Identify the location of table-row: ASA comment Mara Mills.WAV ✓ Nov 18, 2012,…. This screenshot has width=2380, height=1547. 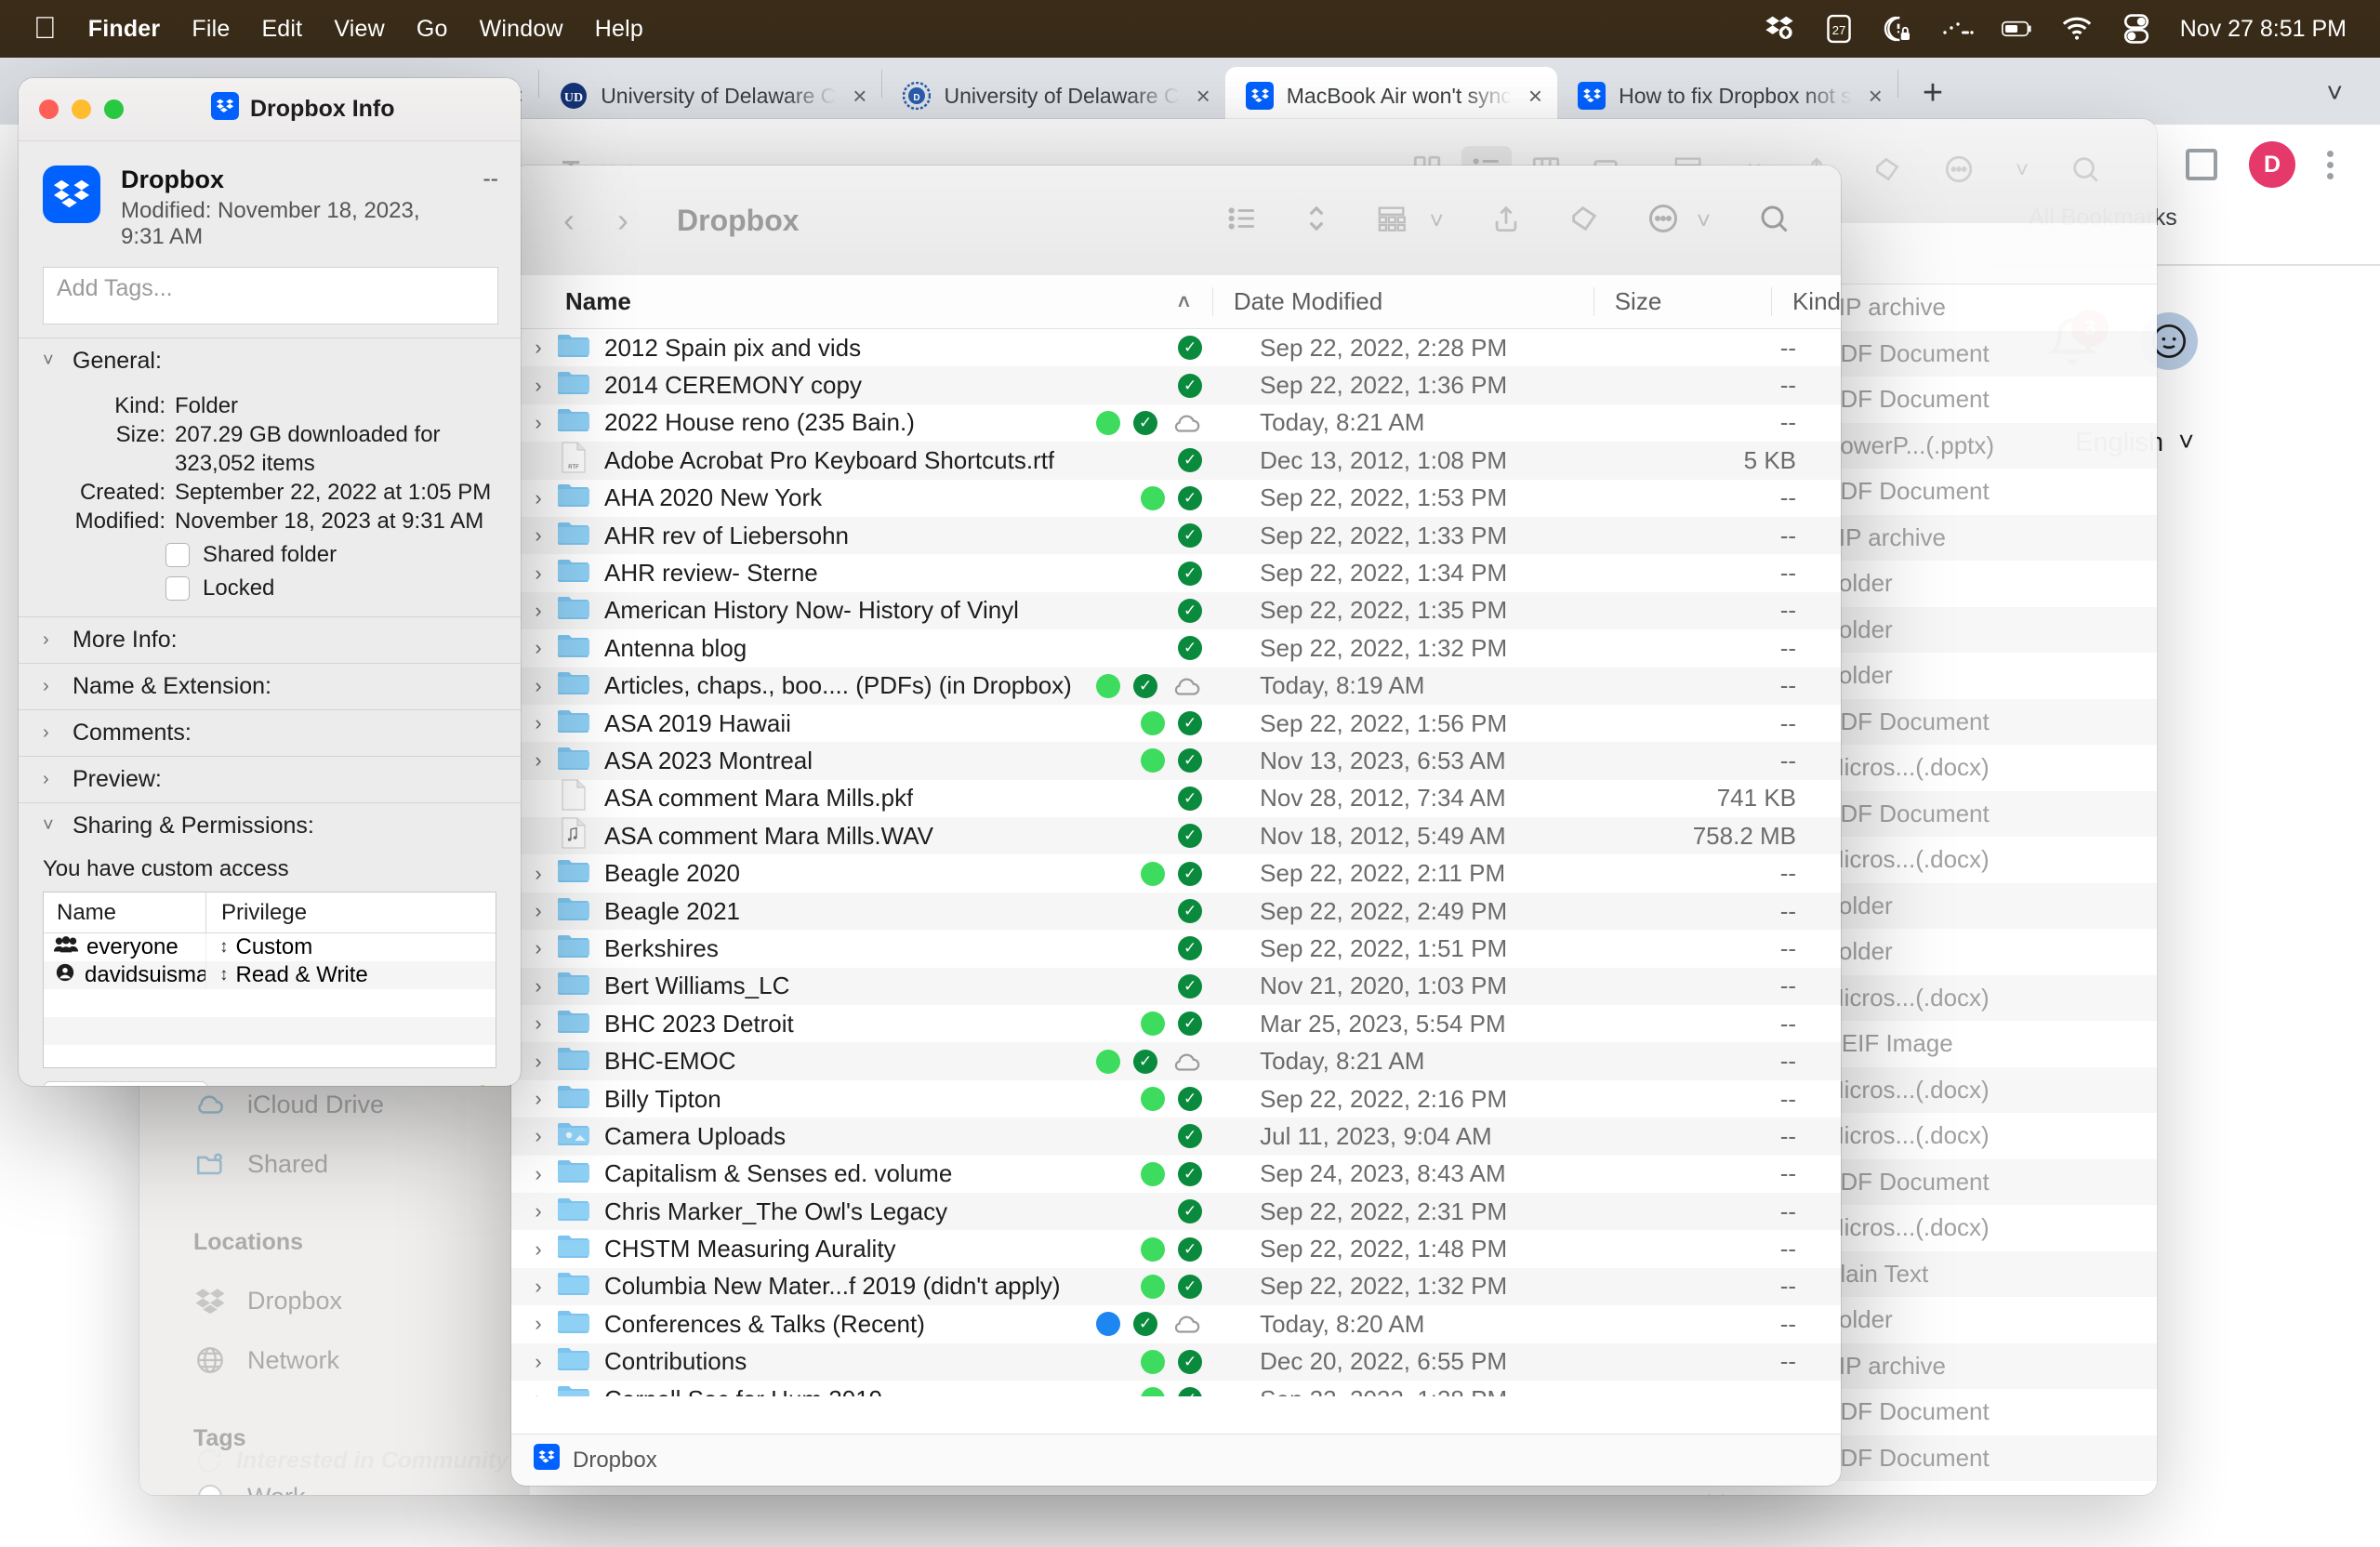
(1176, 836).